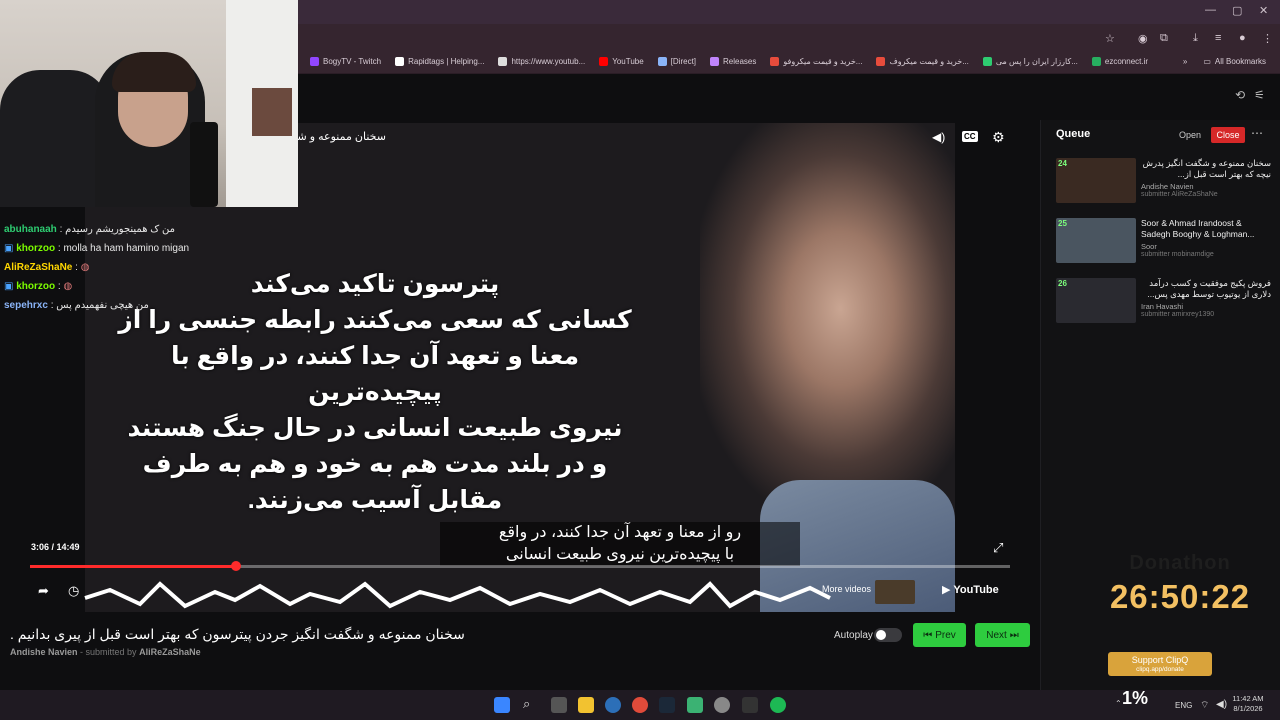  Describe the element at coordinates (970, 589) in the screenshot. I see `youtube-logo: ▶ YouTube` at that location.